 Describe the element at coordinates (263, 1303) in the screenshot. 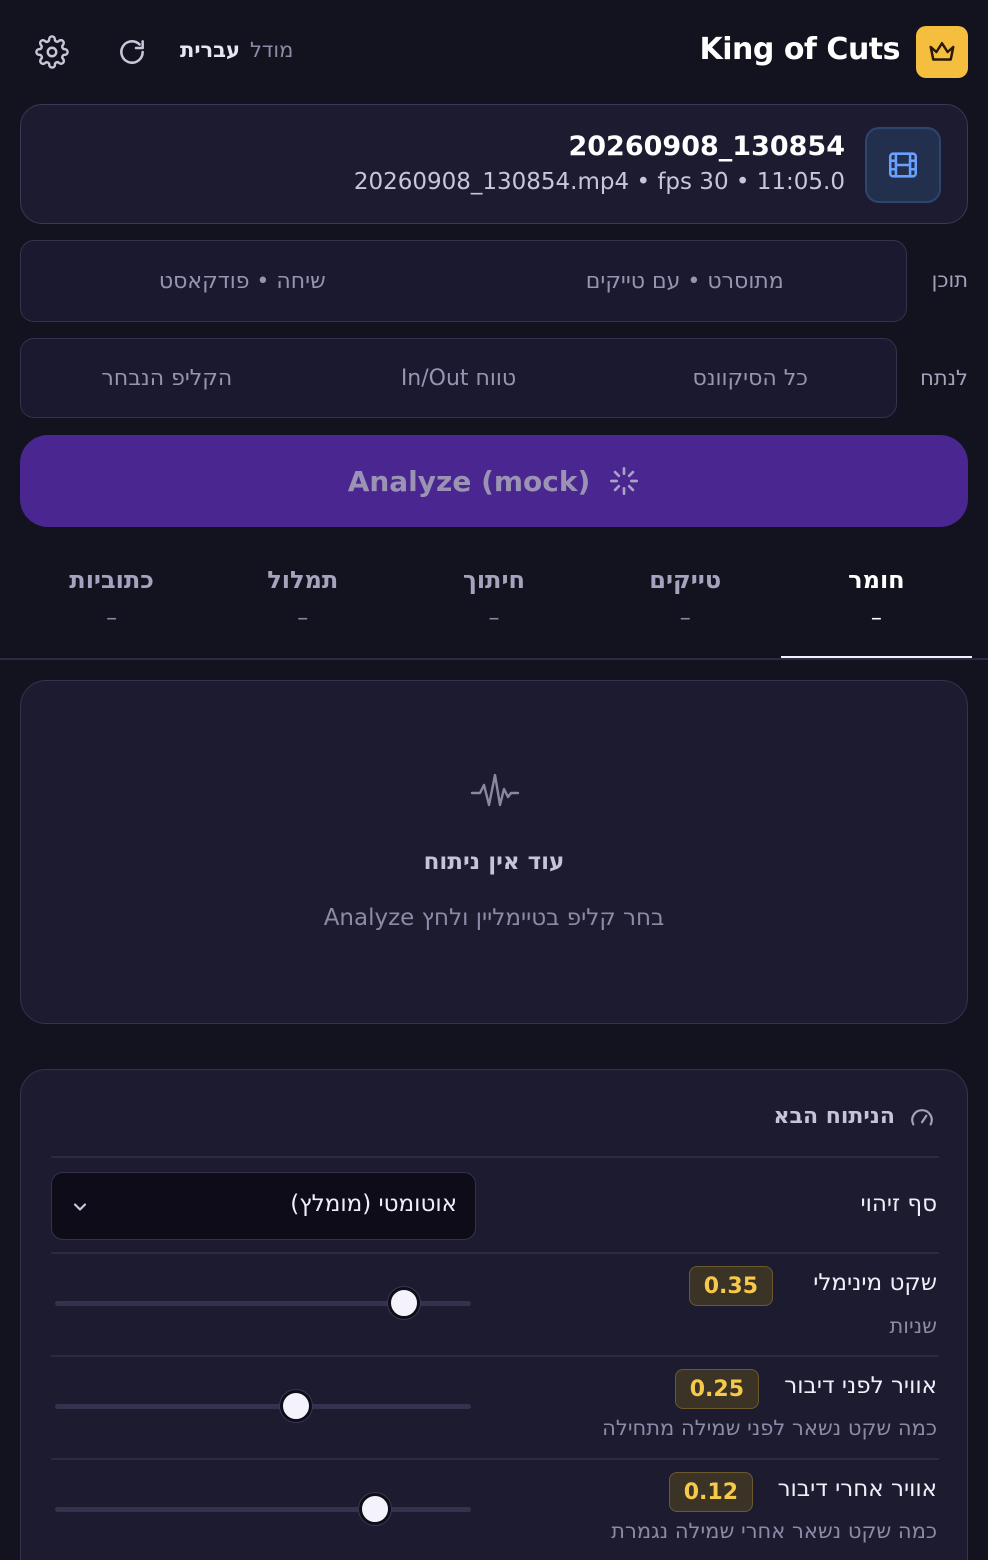

I see `min-silence-slider-track` at that location.